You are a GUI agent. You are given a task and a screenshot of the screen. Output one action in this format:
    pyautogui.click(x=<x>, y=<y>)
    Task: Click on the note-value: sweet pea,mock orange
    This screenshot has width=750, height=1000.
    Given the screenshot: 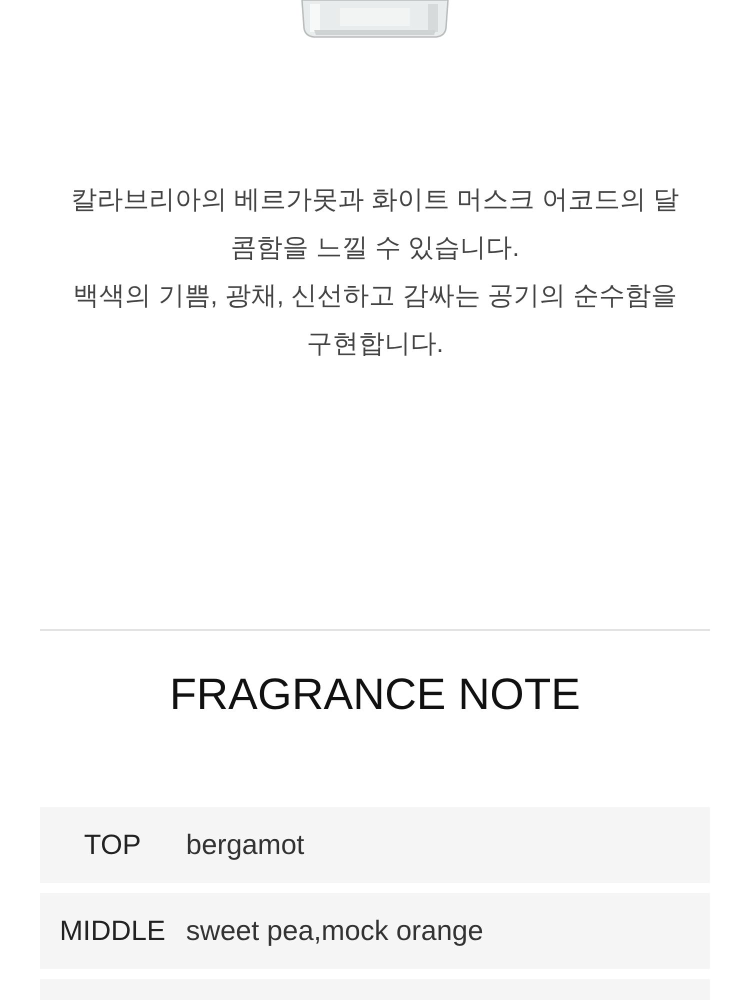 What is the action you would take?
    pyautogui.click(x=334, y=931)
    